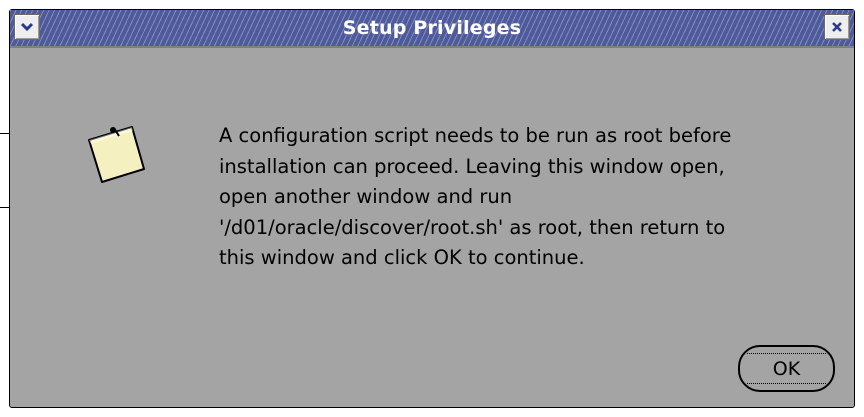 The image size is (864, 417). I want to click on close-button, so click(837, 27).